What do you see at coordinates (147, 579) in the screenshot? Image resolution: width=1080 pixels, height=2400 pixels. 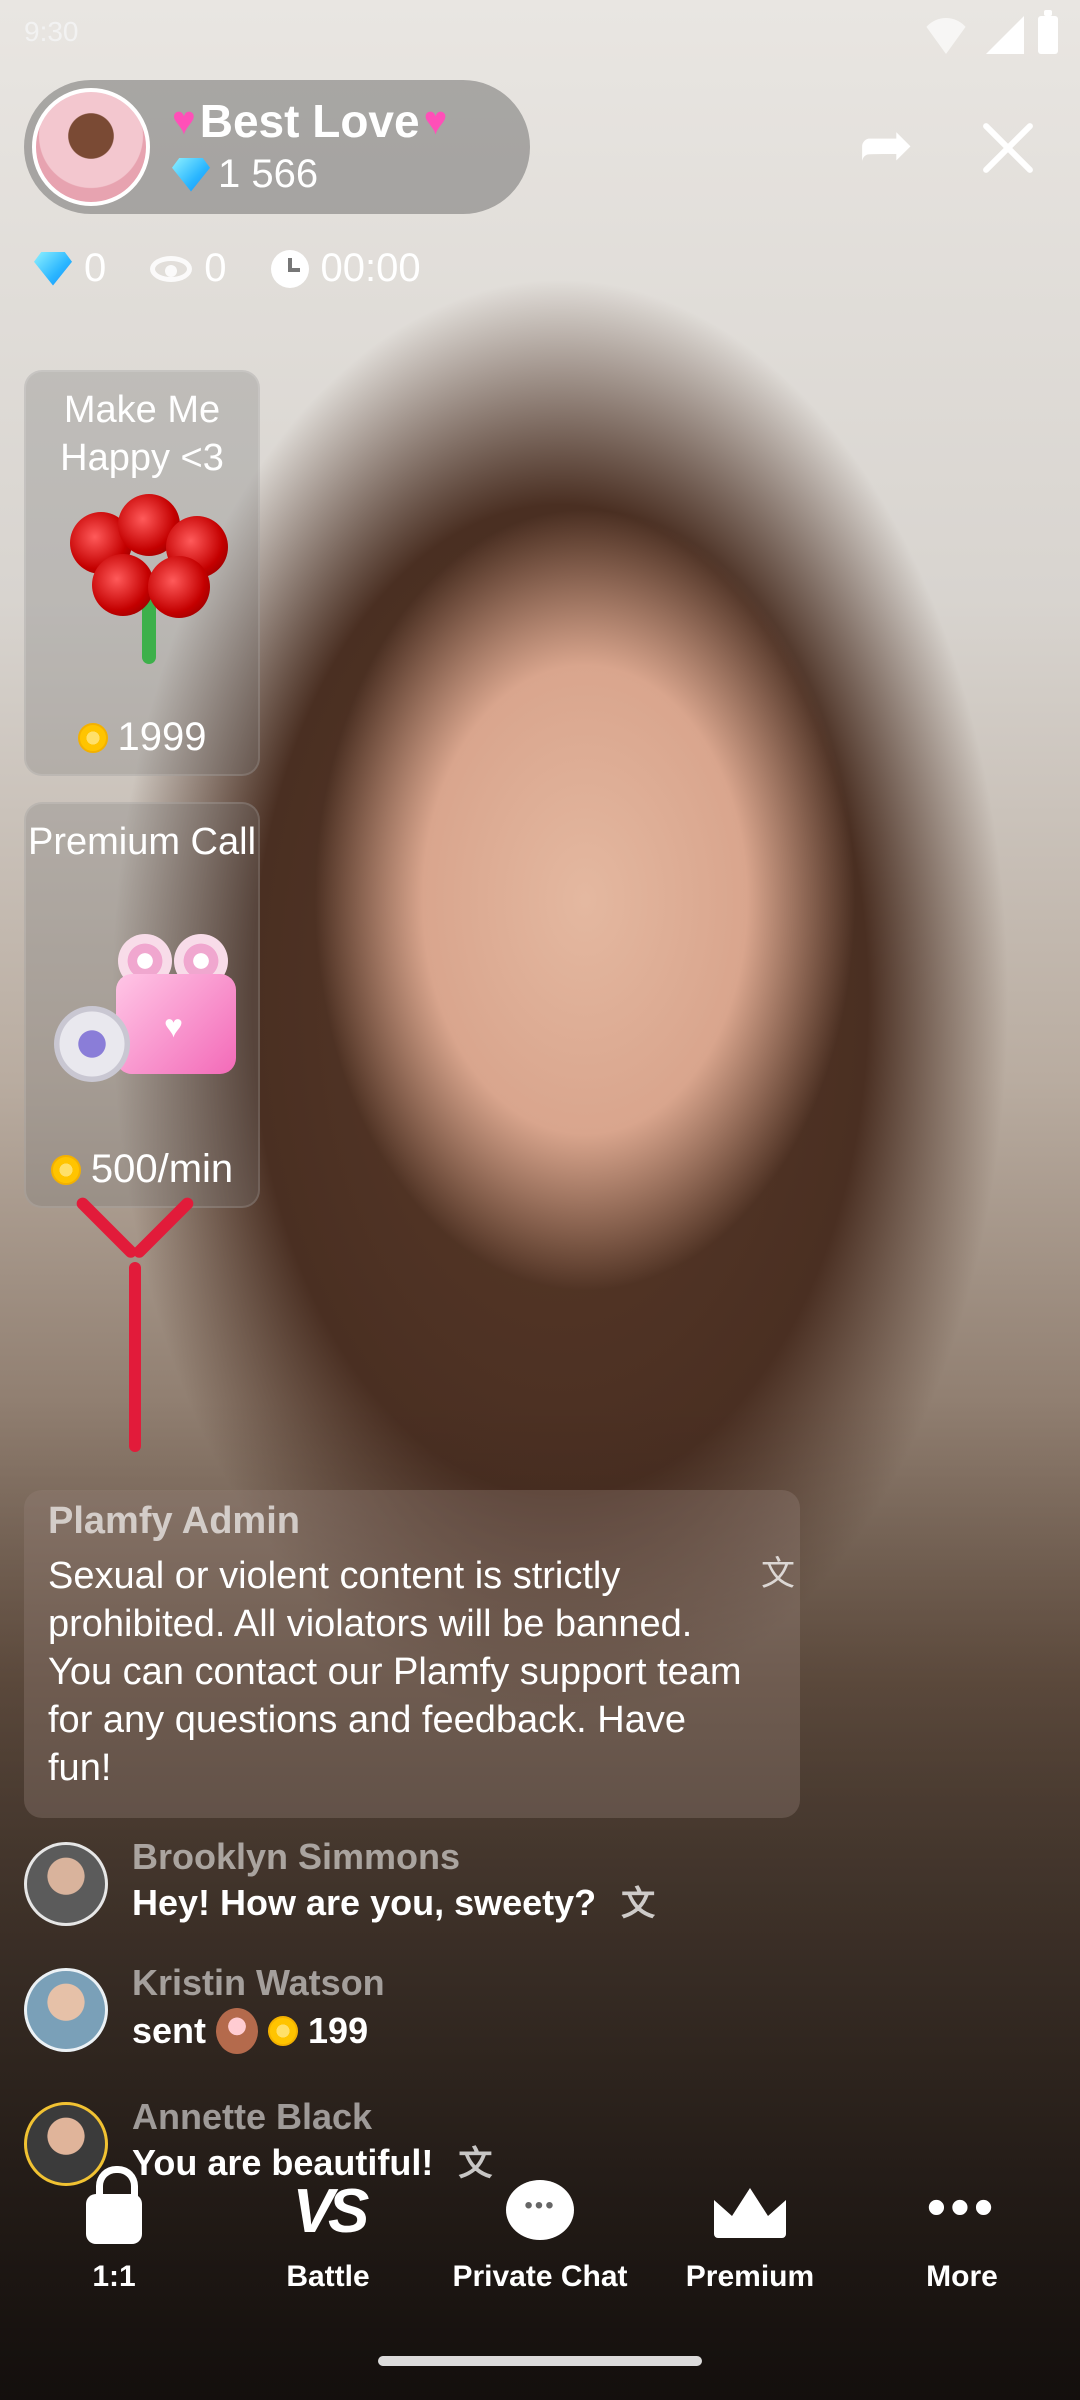 I see `roses-bouquet-icon` at bounding box center [147, 579].